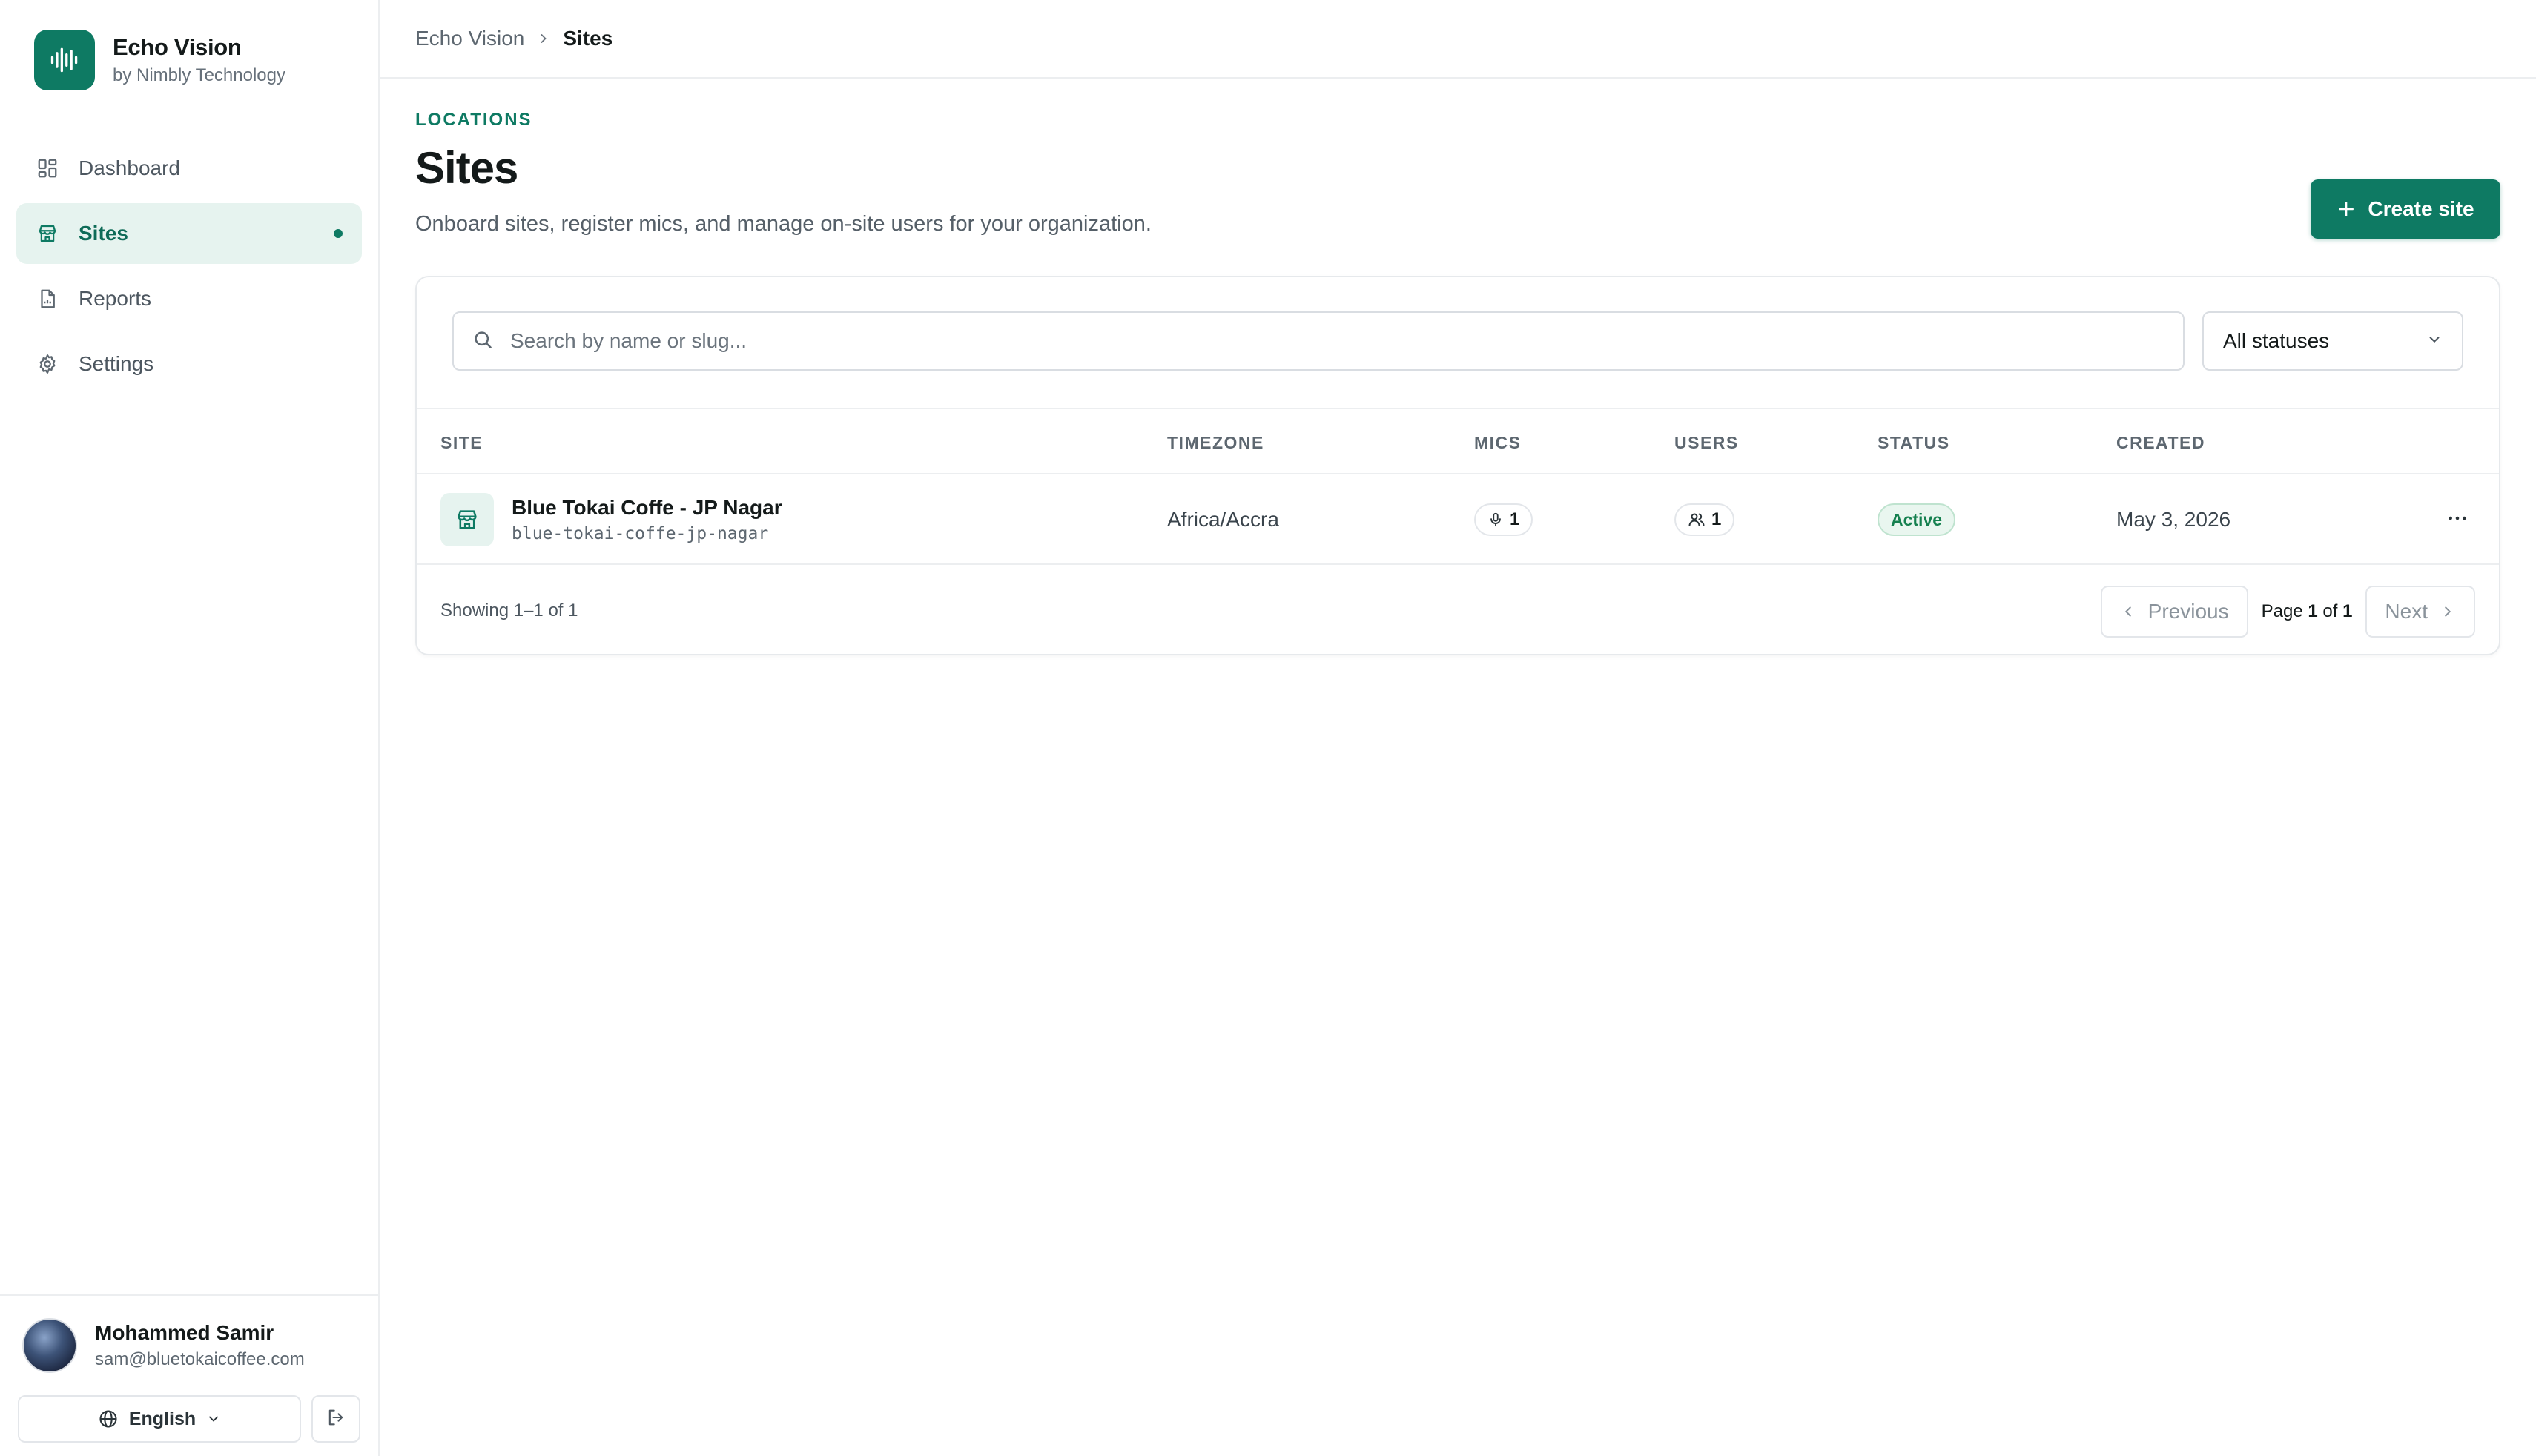 Image resolution: width=2536 pixels, height=1456 pixels. I want to click on breadcrumb: Echo Vision Sites, so click(514, 39).